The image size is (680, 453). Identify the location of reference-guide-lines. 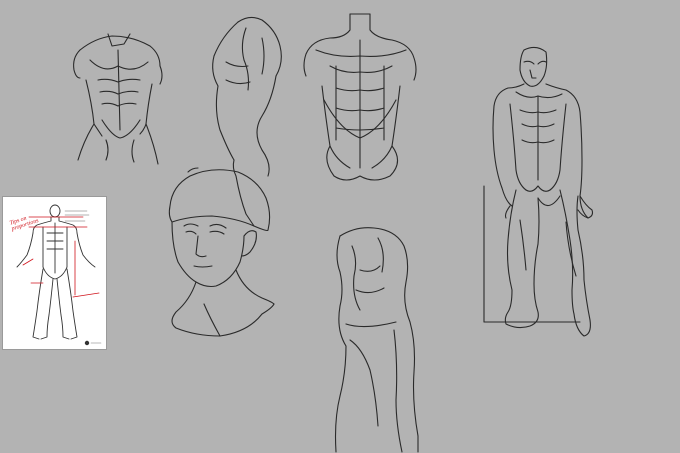
(61, 257).